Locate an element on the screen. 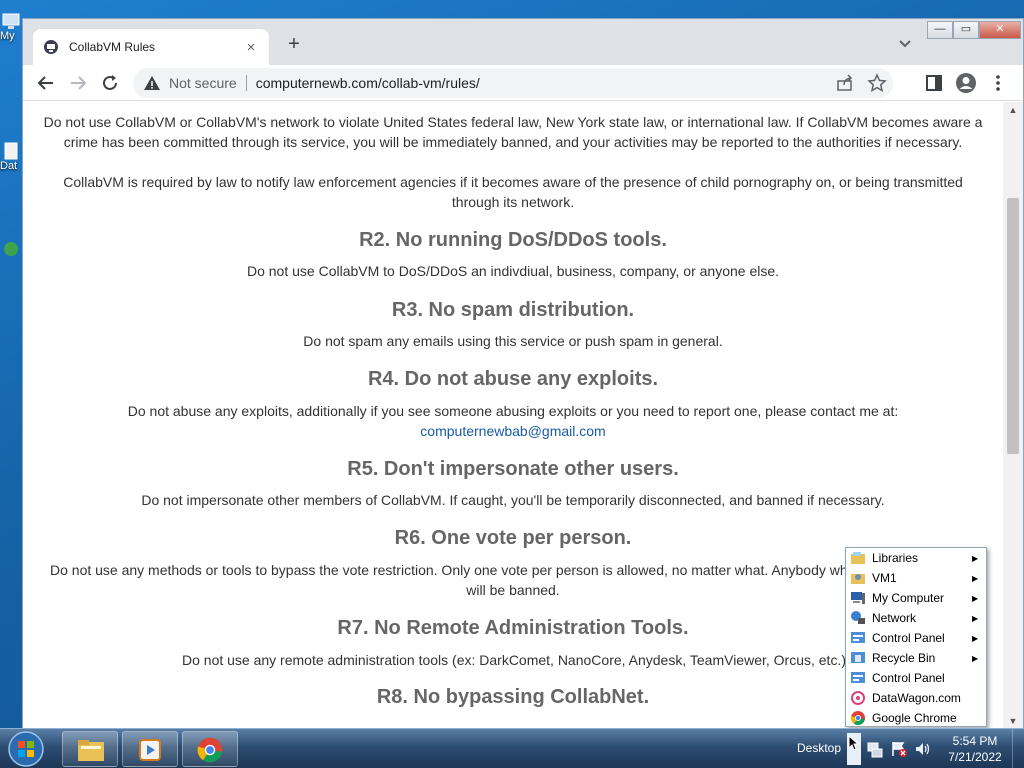 Image resolution: width=1024 pixels, height=768 pixels. menu-item-my-computer: My Computer ▶ is located at coordinates (916, 598).